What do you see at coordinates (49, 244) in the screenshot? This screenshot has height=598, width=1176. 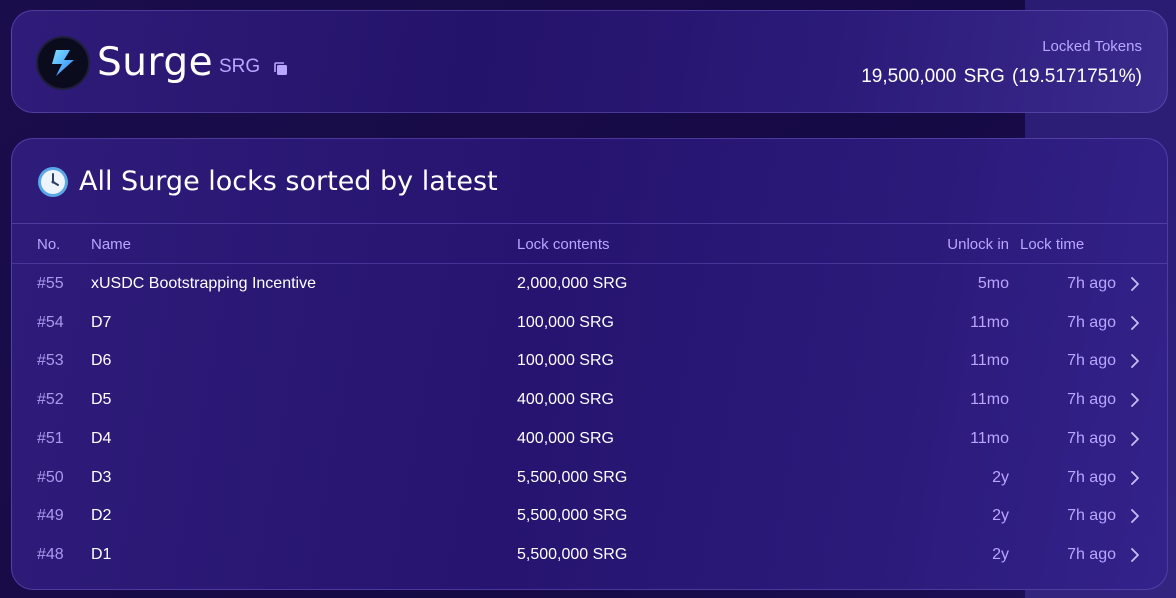 I see `column-header-no: No.` at bounding box center [49, 244].